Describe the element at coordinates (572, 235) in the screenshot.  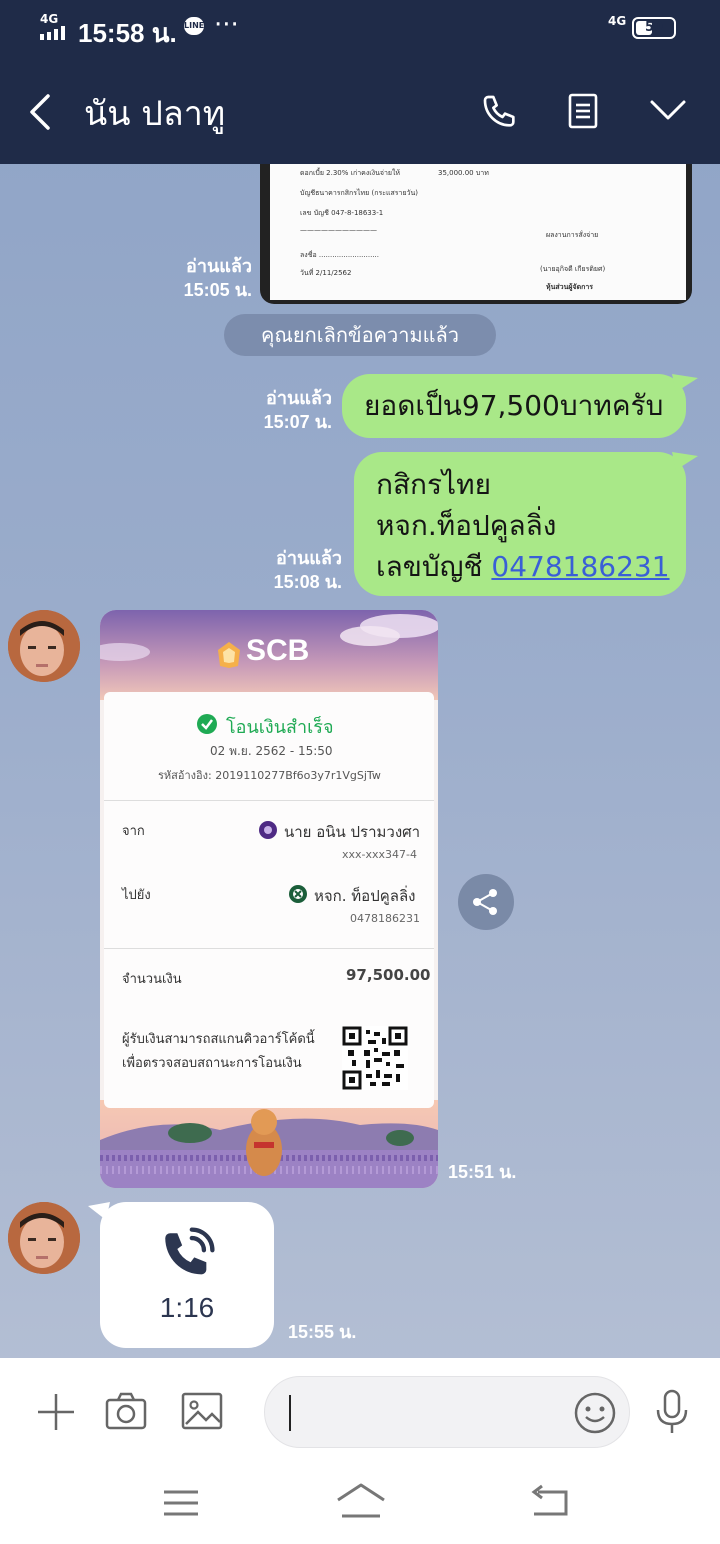
I see `doc-approver: ผลงานการสั่งจ่าย` at that location.